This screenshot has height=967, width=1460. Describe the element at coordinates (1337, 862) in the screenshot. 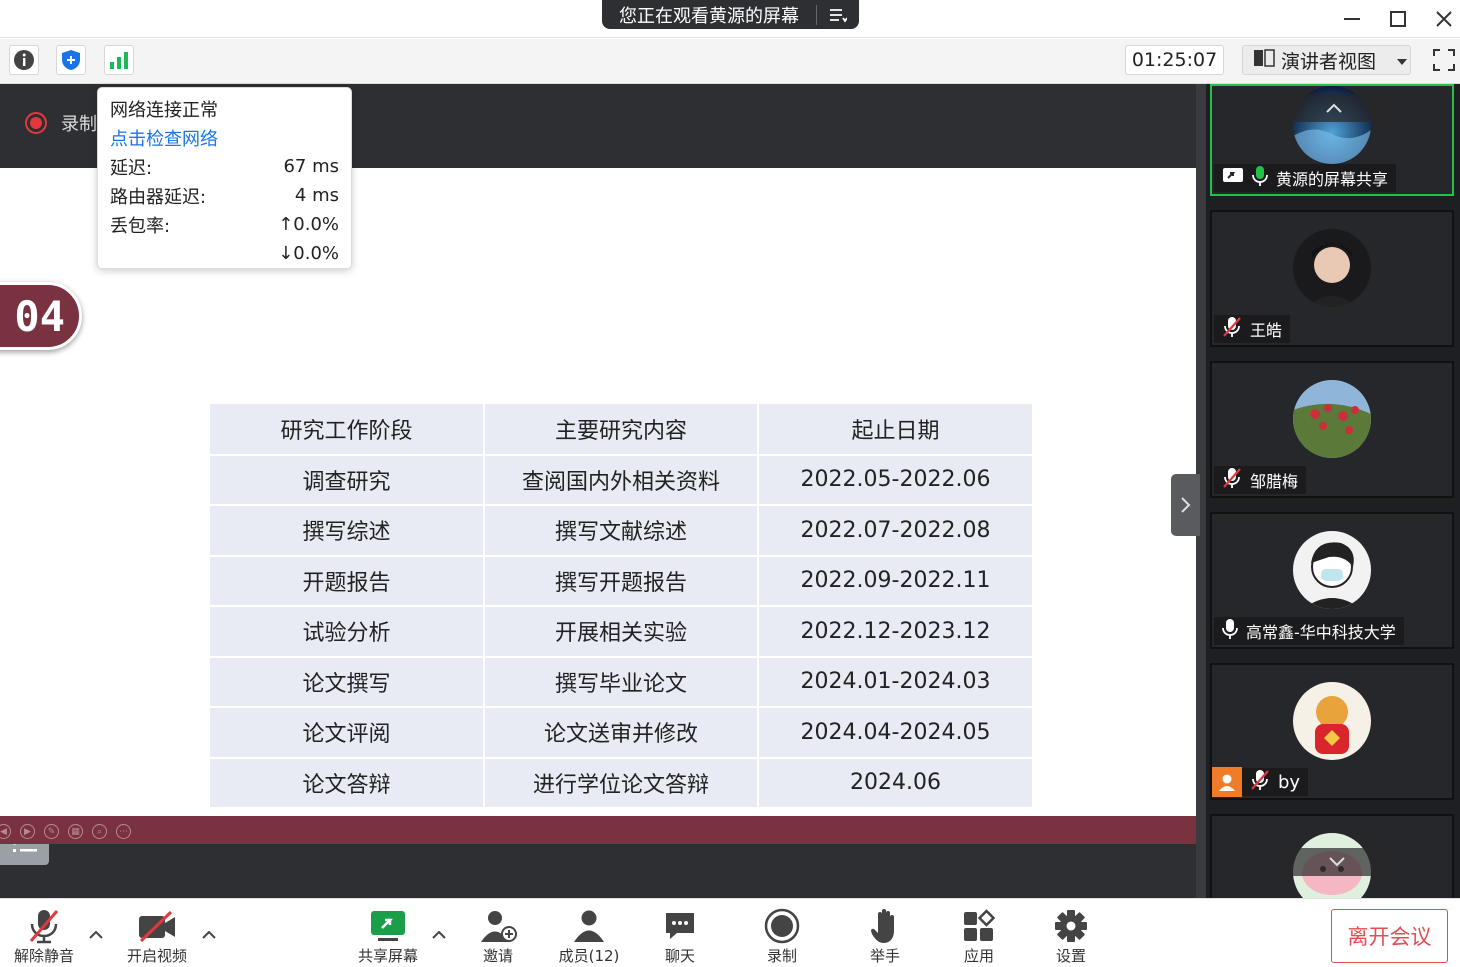

I see `scroll-down-icon` at that location.